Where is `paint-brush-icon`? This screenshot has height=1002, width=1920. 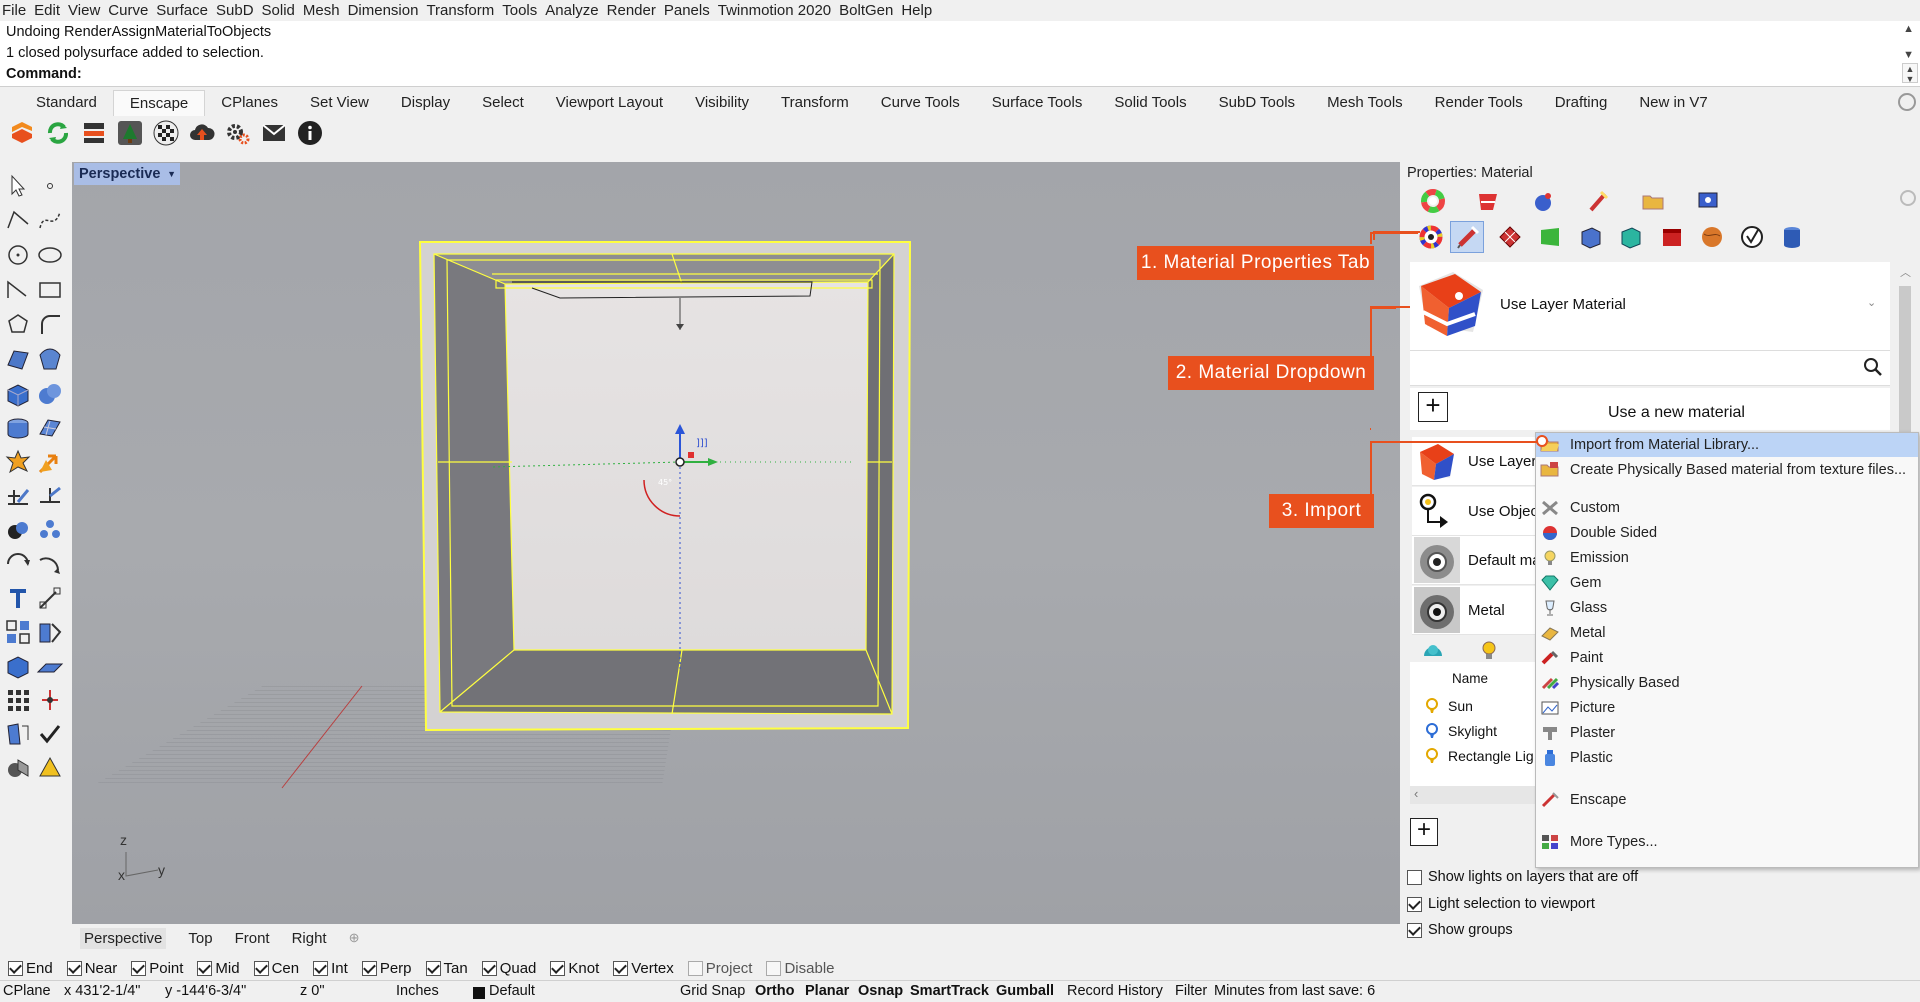
paint-brush-icon is located at coordinates (1598, 201).